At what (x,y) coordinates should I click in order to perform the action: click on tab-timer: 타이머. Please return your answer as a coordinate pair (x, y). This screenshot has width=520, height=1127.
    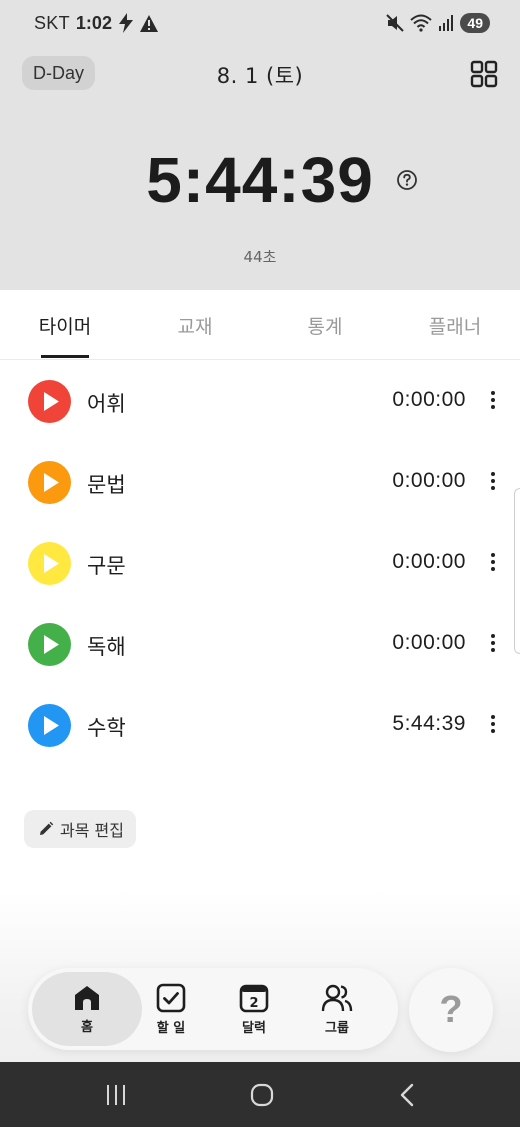
    Looking at the image, I should click on (65, 325).